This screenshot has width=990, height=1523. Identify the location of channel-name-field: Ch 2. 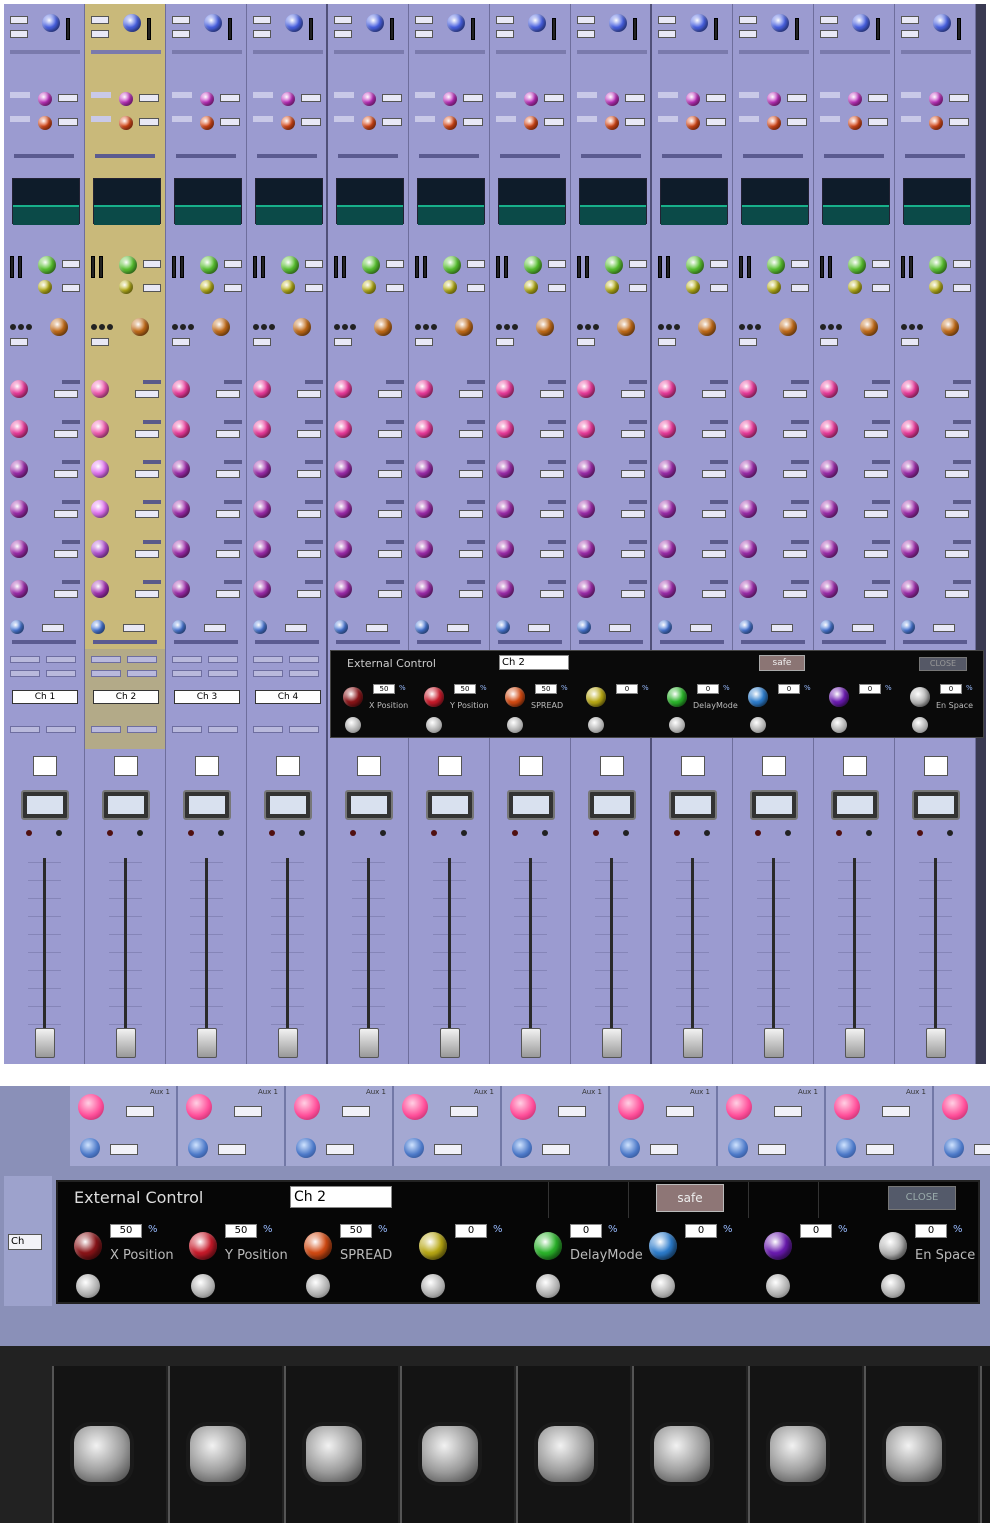
(534, 662).